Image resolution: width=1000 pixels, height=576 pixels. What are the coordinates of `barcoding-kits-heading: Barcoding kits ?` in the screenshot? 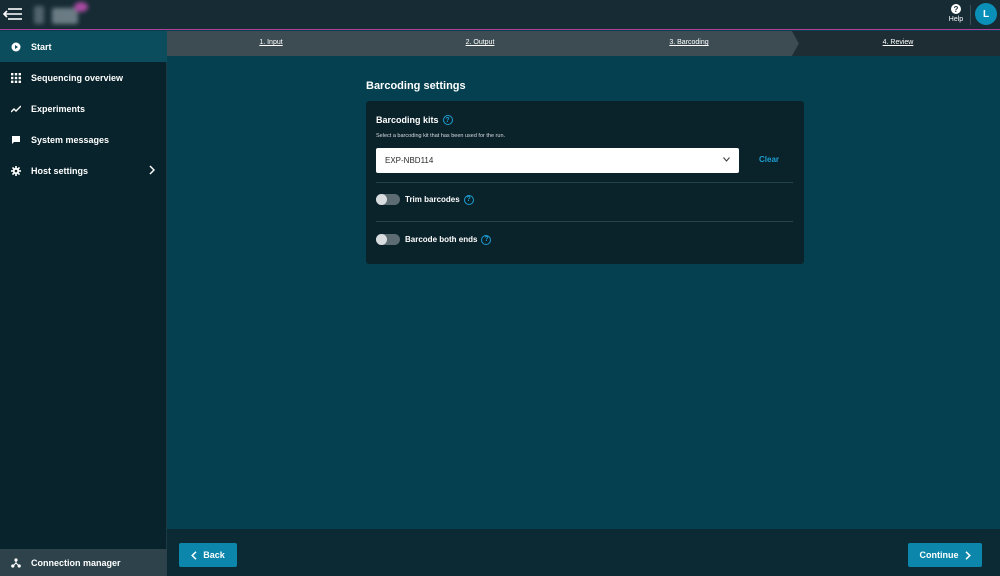 It's located at (414, 120).